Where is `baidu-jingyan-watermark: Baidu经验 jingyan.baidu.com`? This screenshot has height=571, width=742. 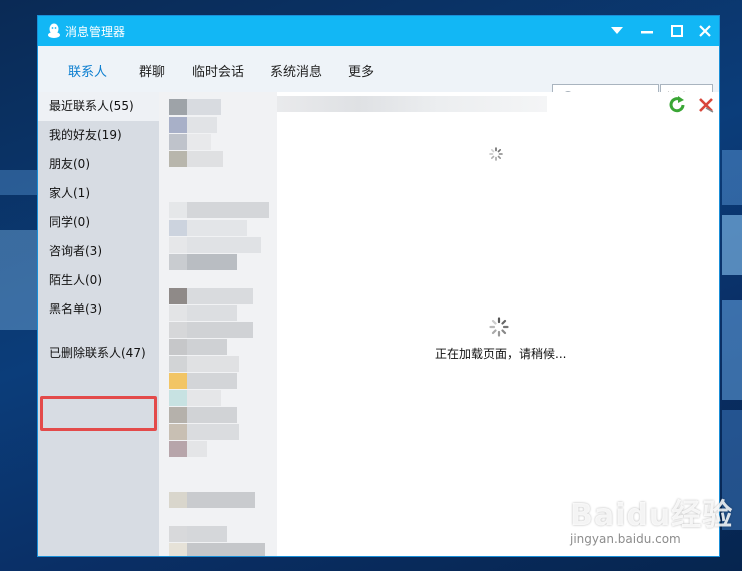
baidu-jingyan-watermark: Baidu经验 jingyan.baidu.com is located at coordinates (652, 518).